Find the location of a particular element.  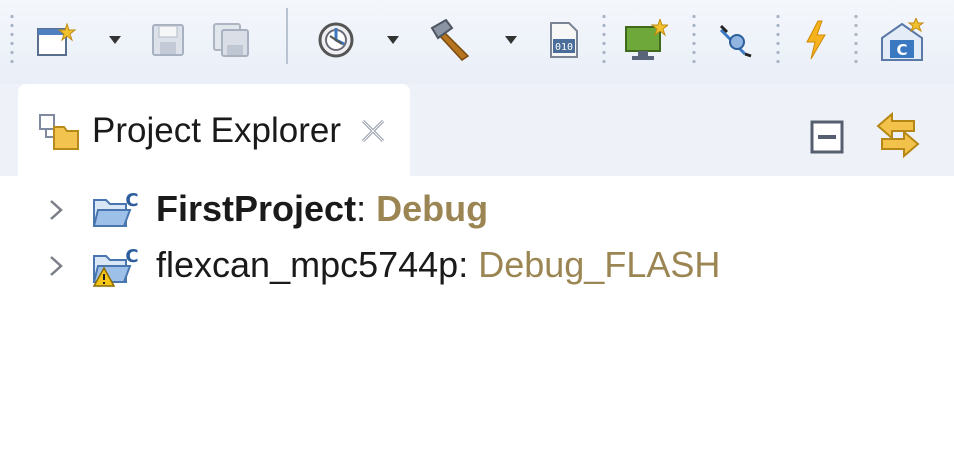

lightning-button is located at coordinates (816, 40).